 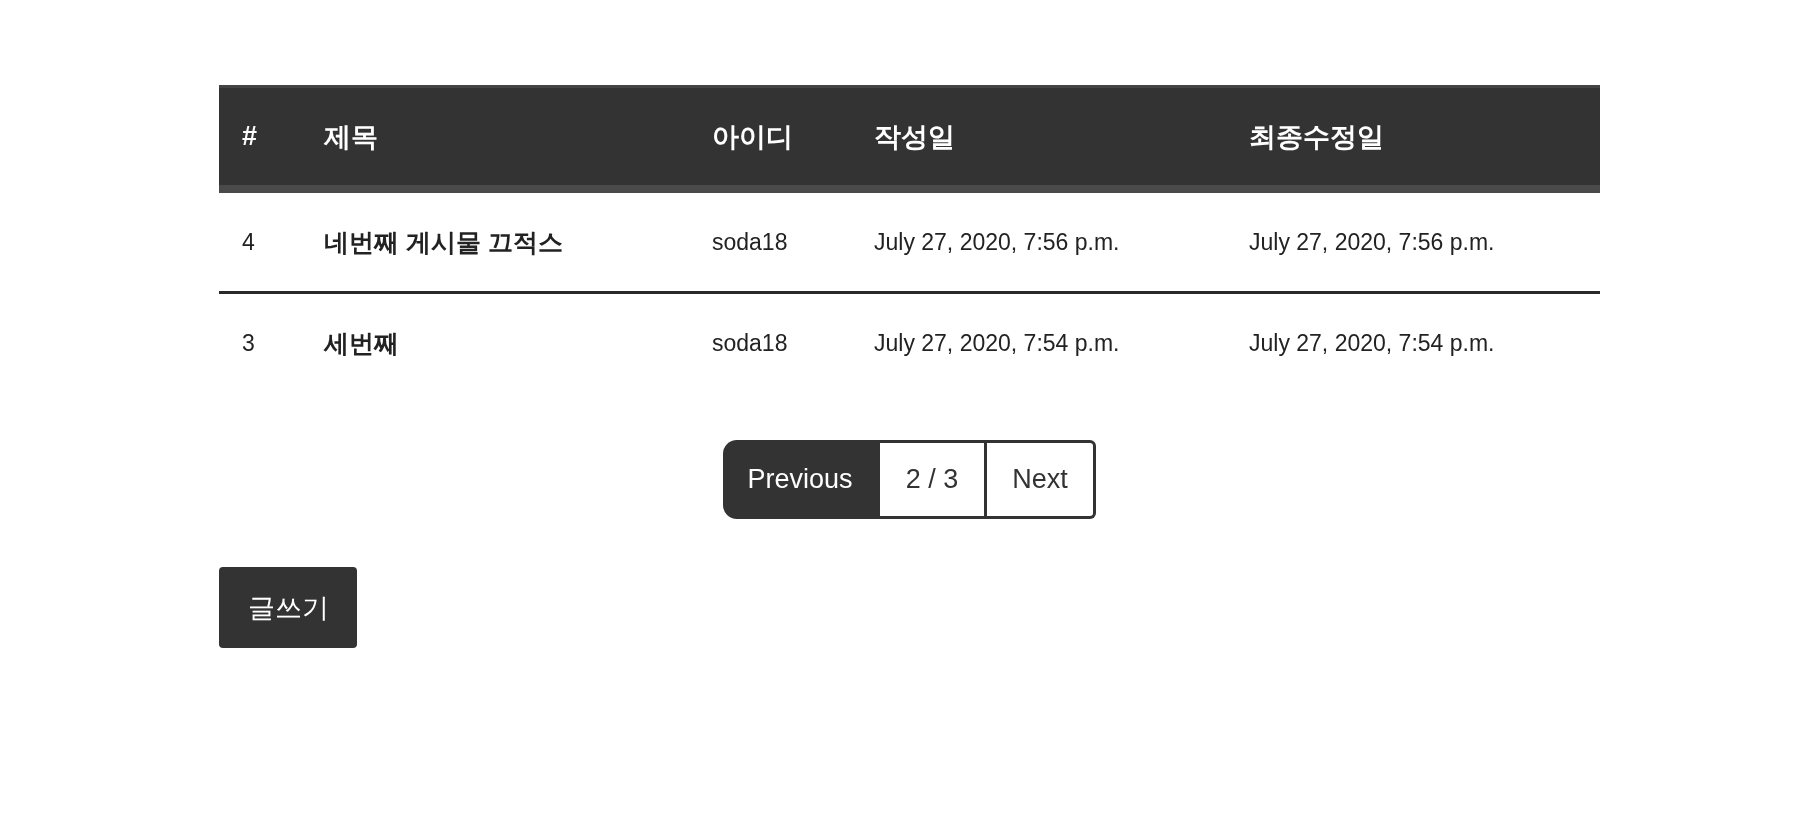 What do you see at coordinates (1372, 242) in the screenshot?
I see `modified-date: July 27, 2020, 7:56 p.m.` at bounding box center [1372, 242].